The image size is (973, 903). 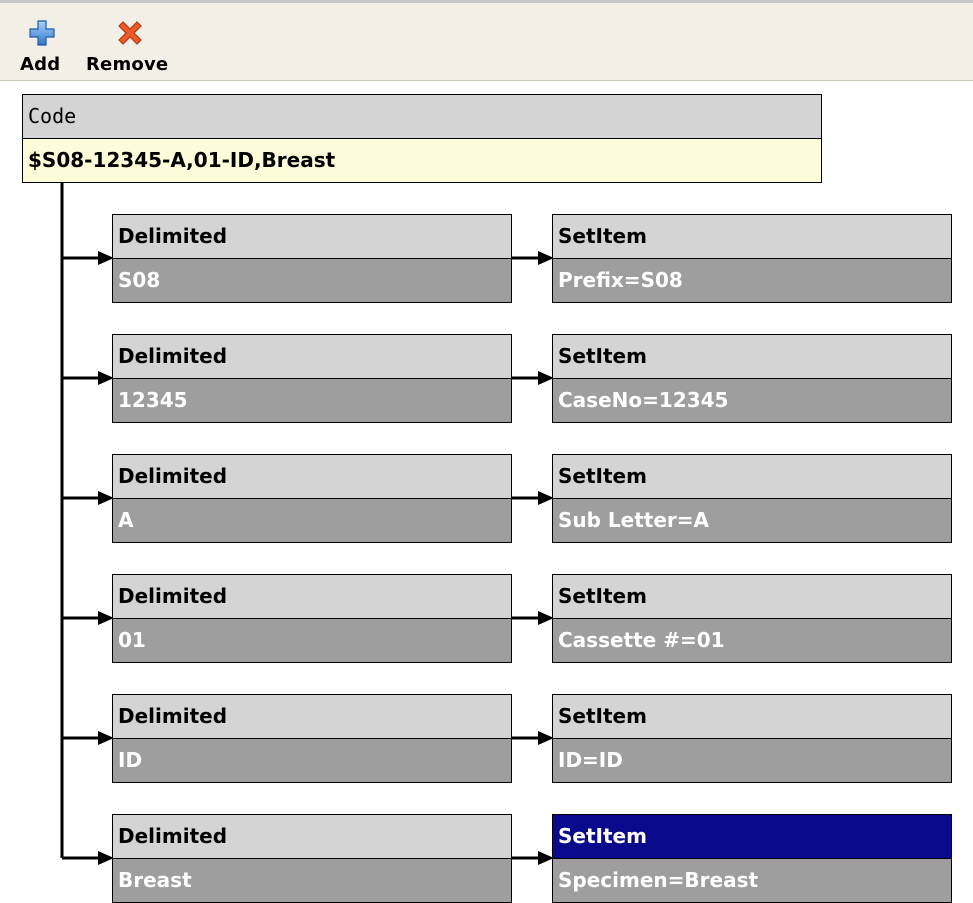 I want to click on code-node-title: Code, so click(x=422, y=117).